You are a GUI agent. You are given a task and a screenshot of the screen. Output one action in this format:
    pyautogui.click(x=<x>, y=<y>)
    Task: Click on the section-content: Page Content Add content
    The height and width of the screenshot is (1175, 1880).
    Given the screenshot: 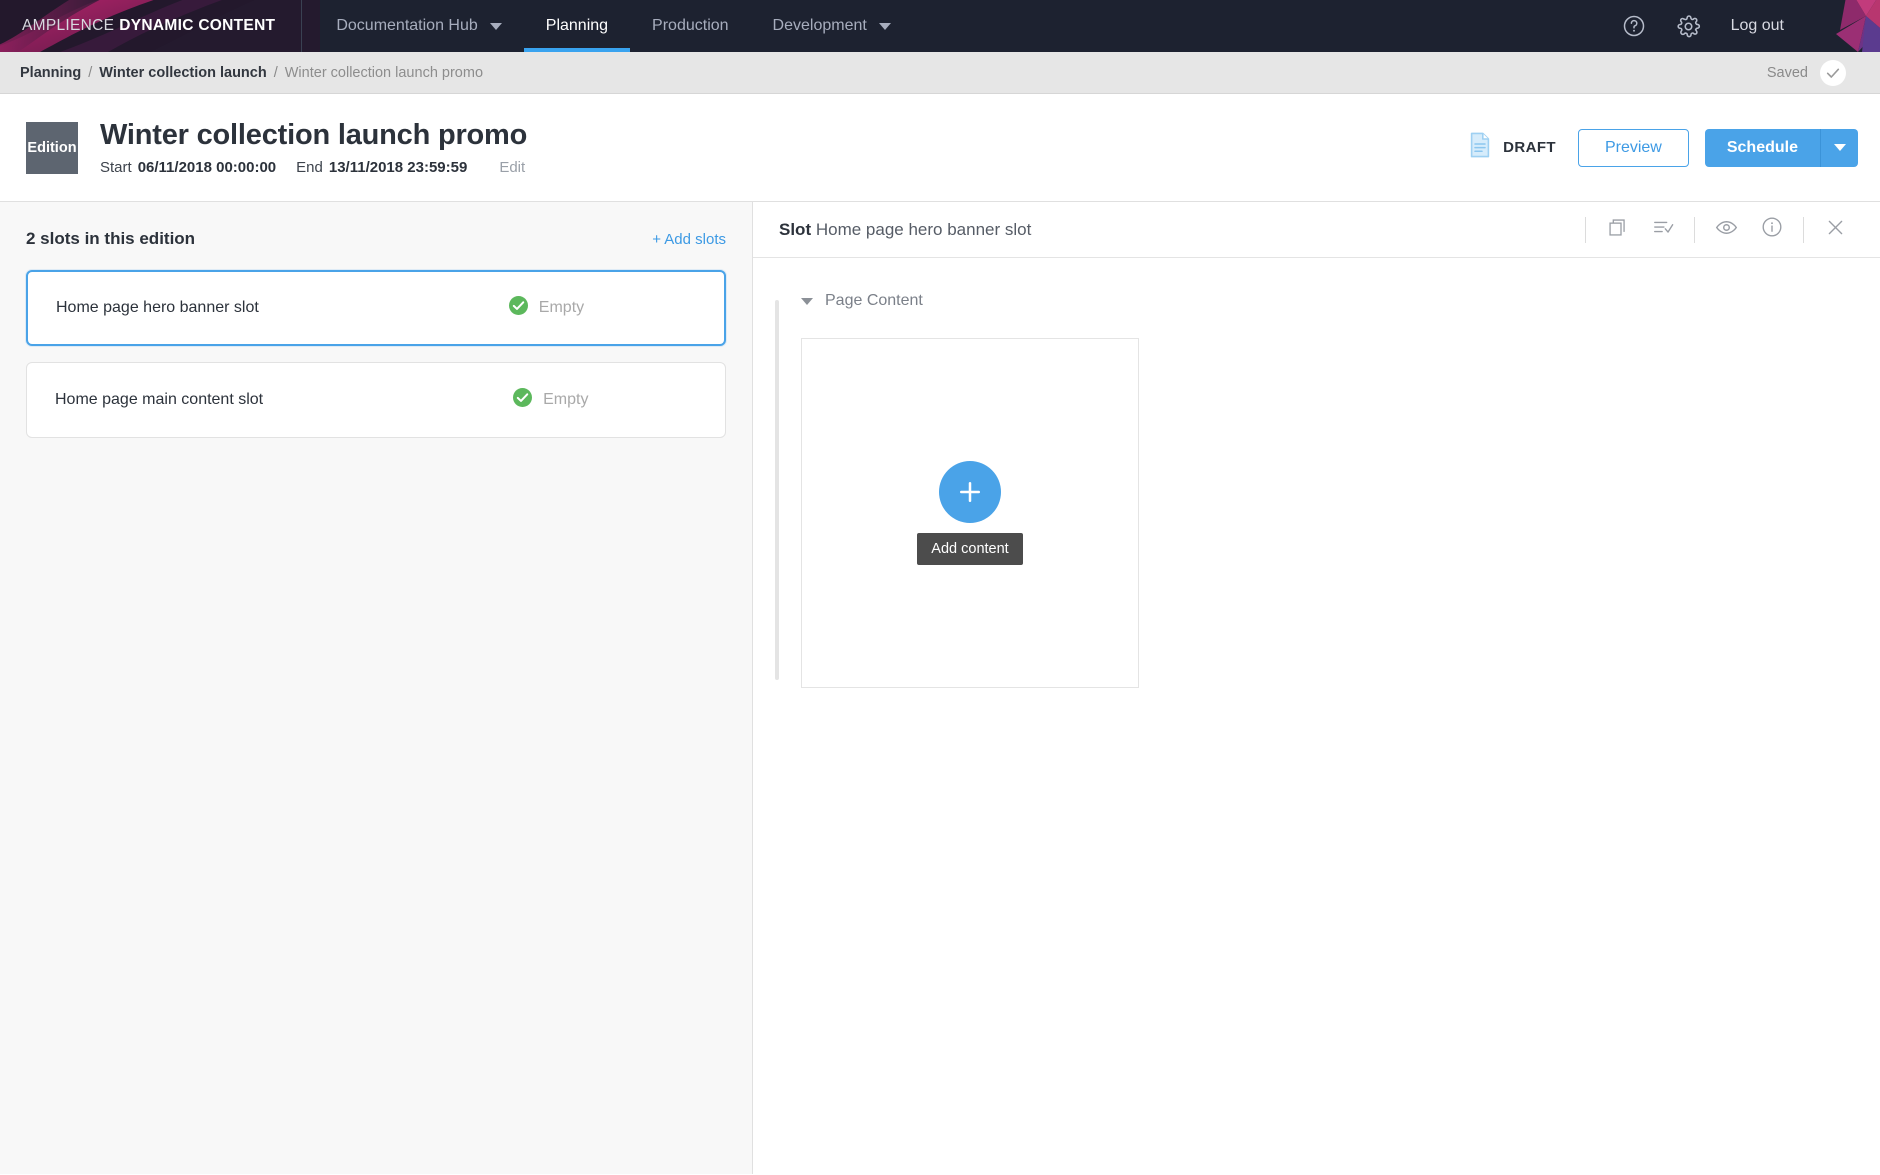 What is the action you would take?
    pyautogui.click(x=959, y=487)
    